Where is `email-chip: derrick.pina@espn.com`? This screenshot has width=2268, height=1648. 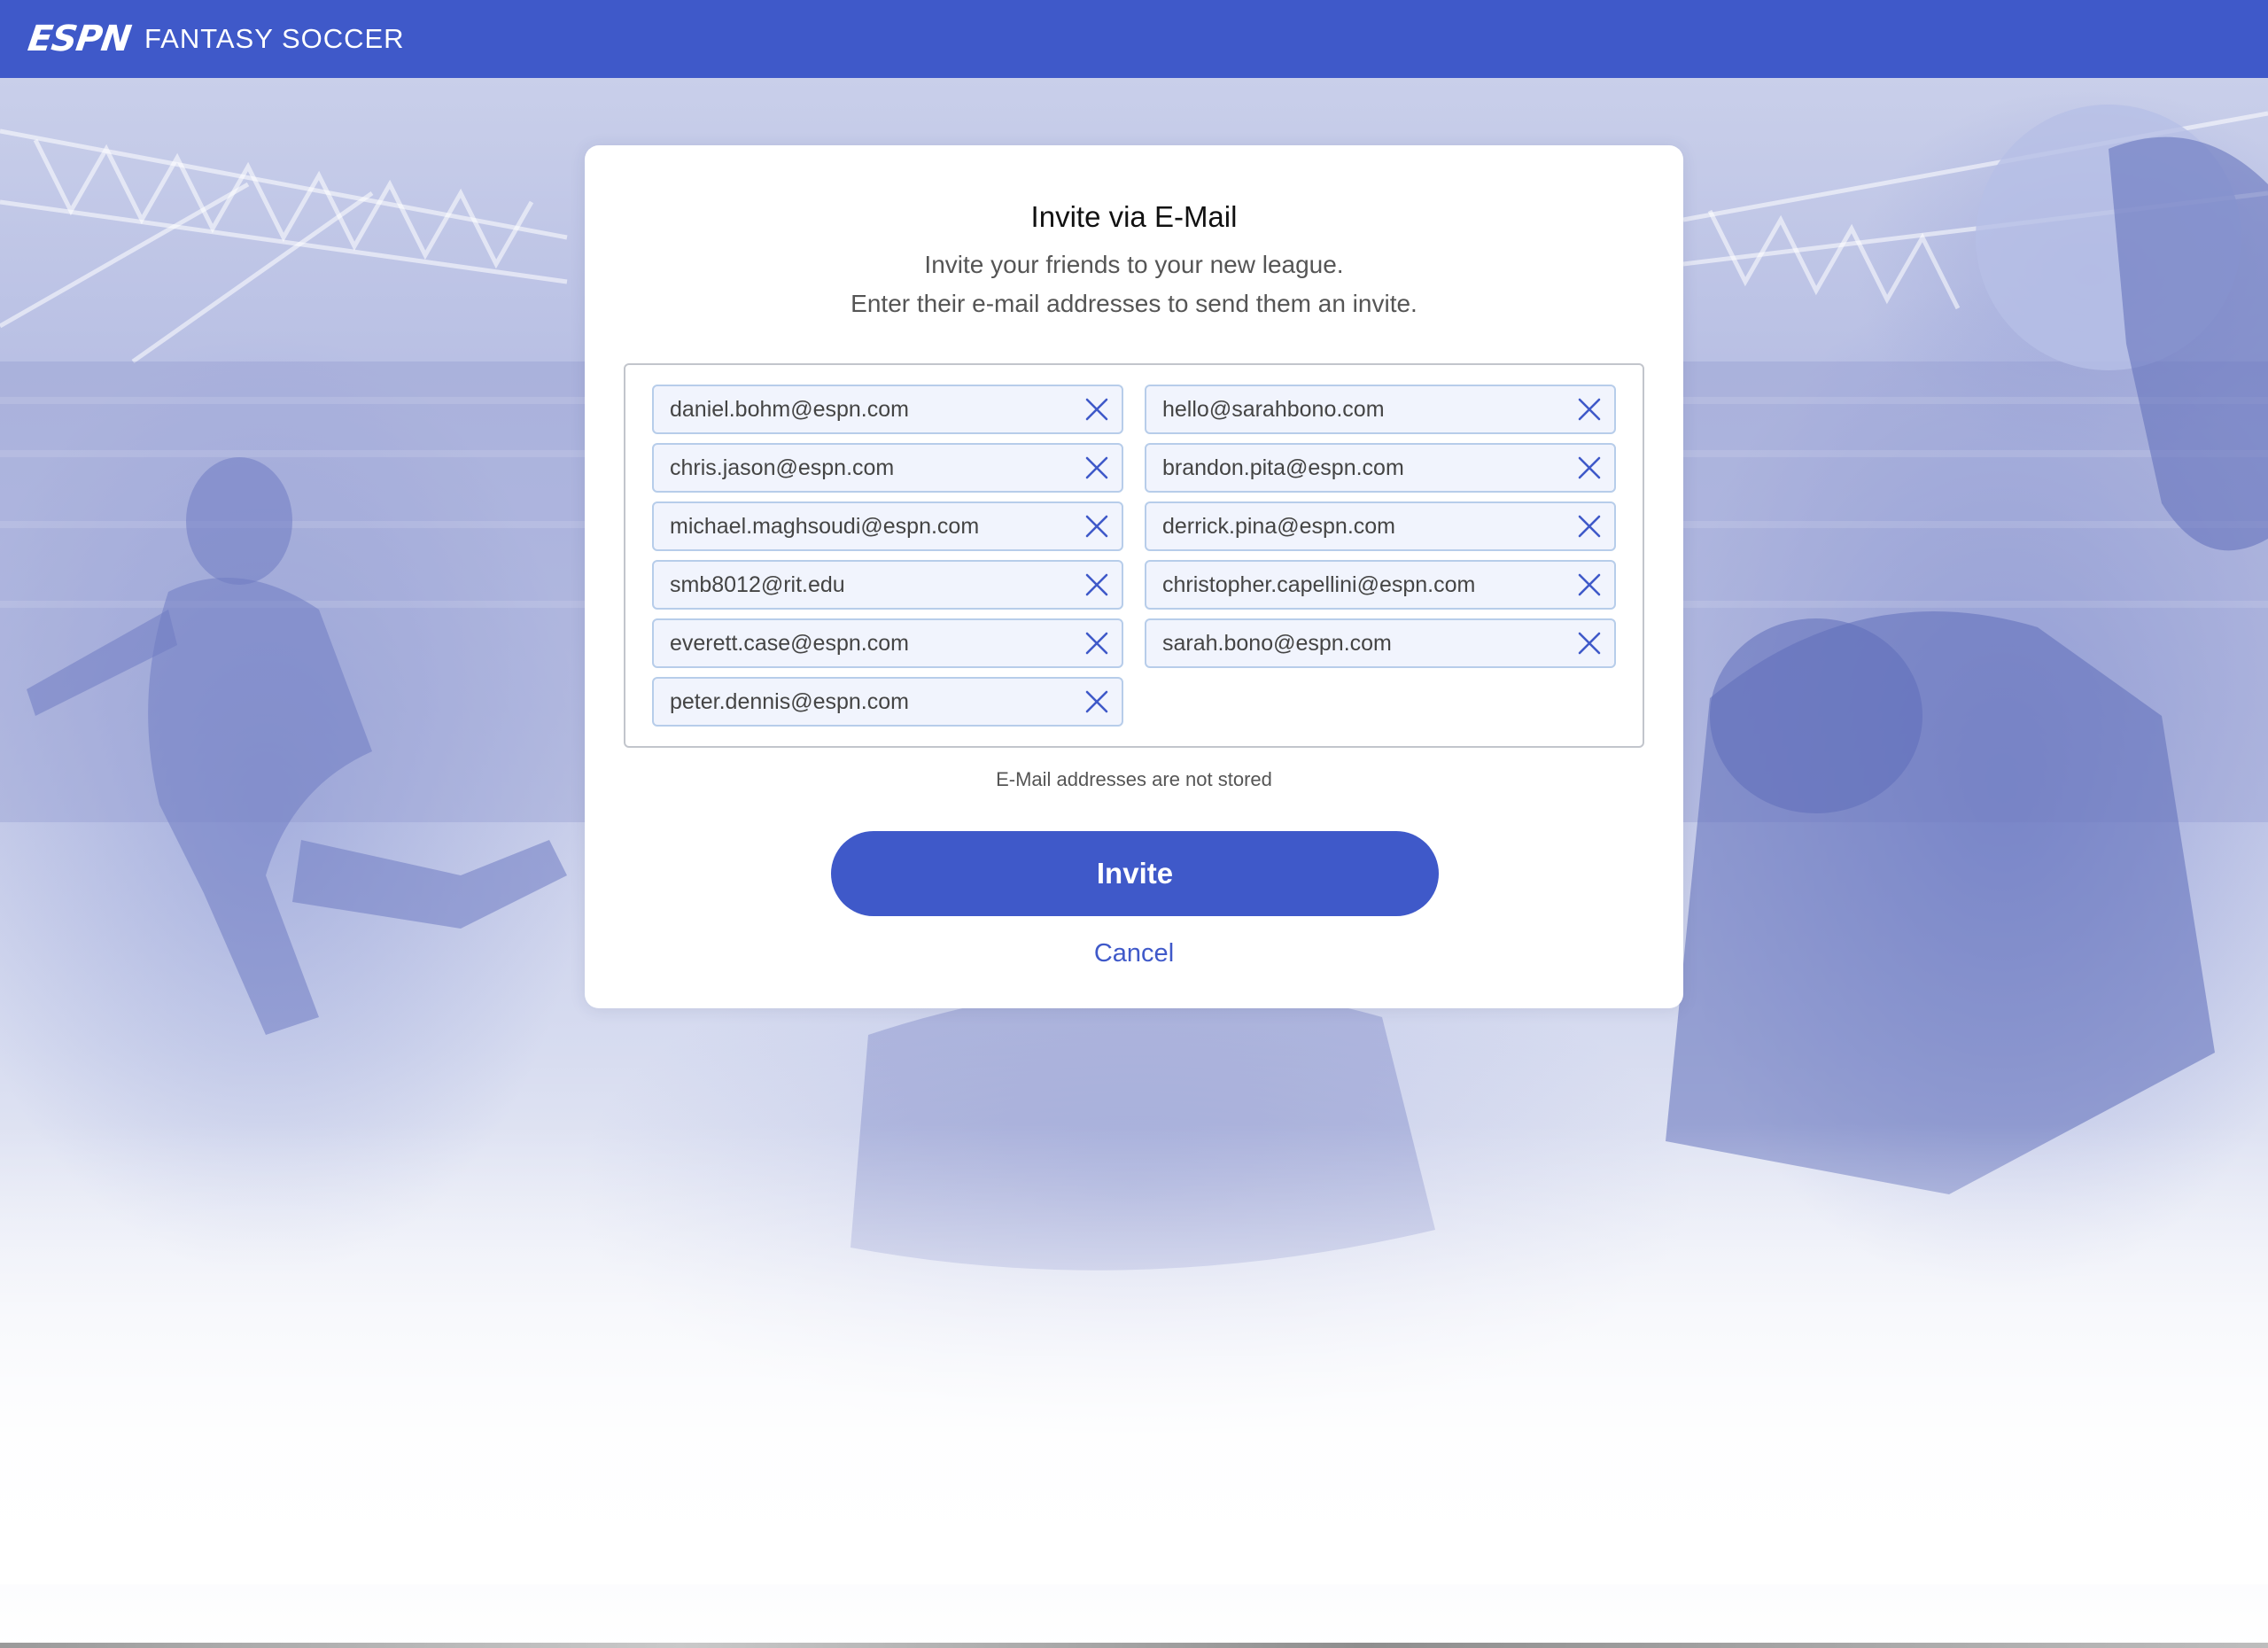 email-chip: derrick.pina@espn.com is located at coordinates (1380, 526).